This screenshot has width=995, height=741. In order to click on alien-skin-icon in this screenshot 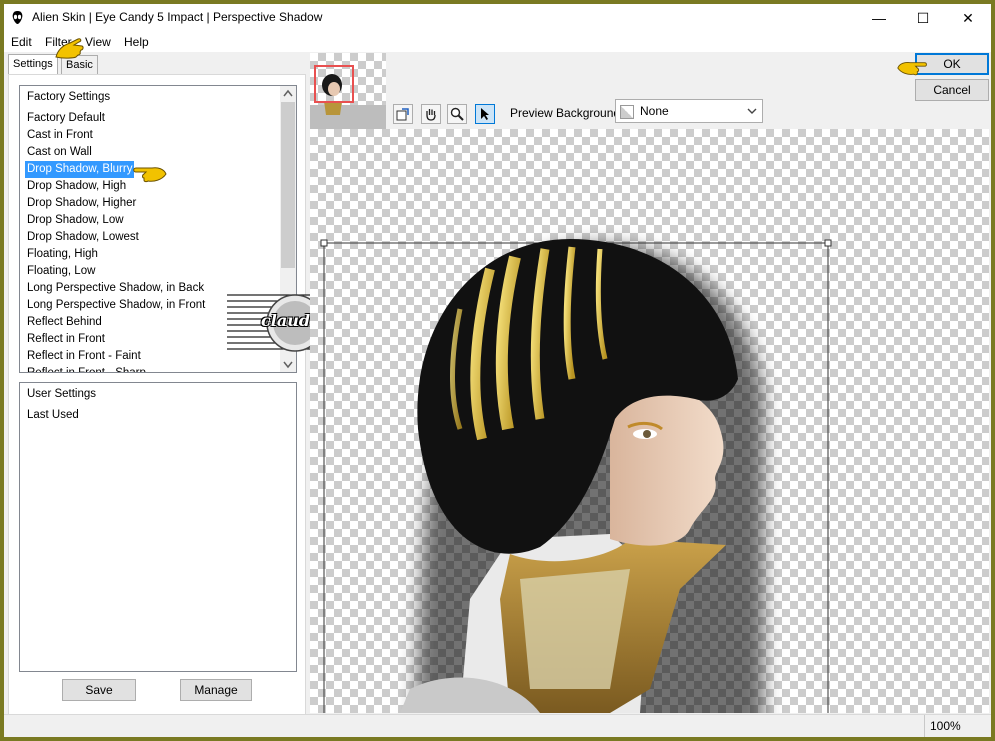, I will do `click(17, 17)`.